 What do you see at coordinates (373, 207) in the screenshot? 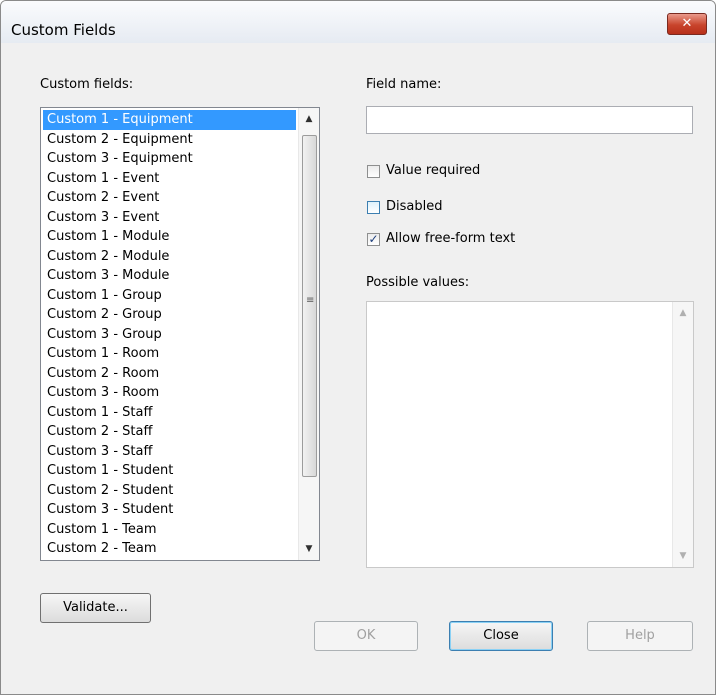
I see `disabled-checkbox` at bounding box center [373, 207].